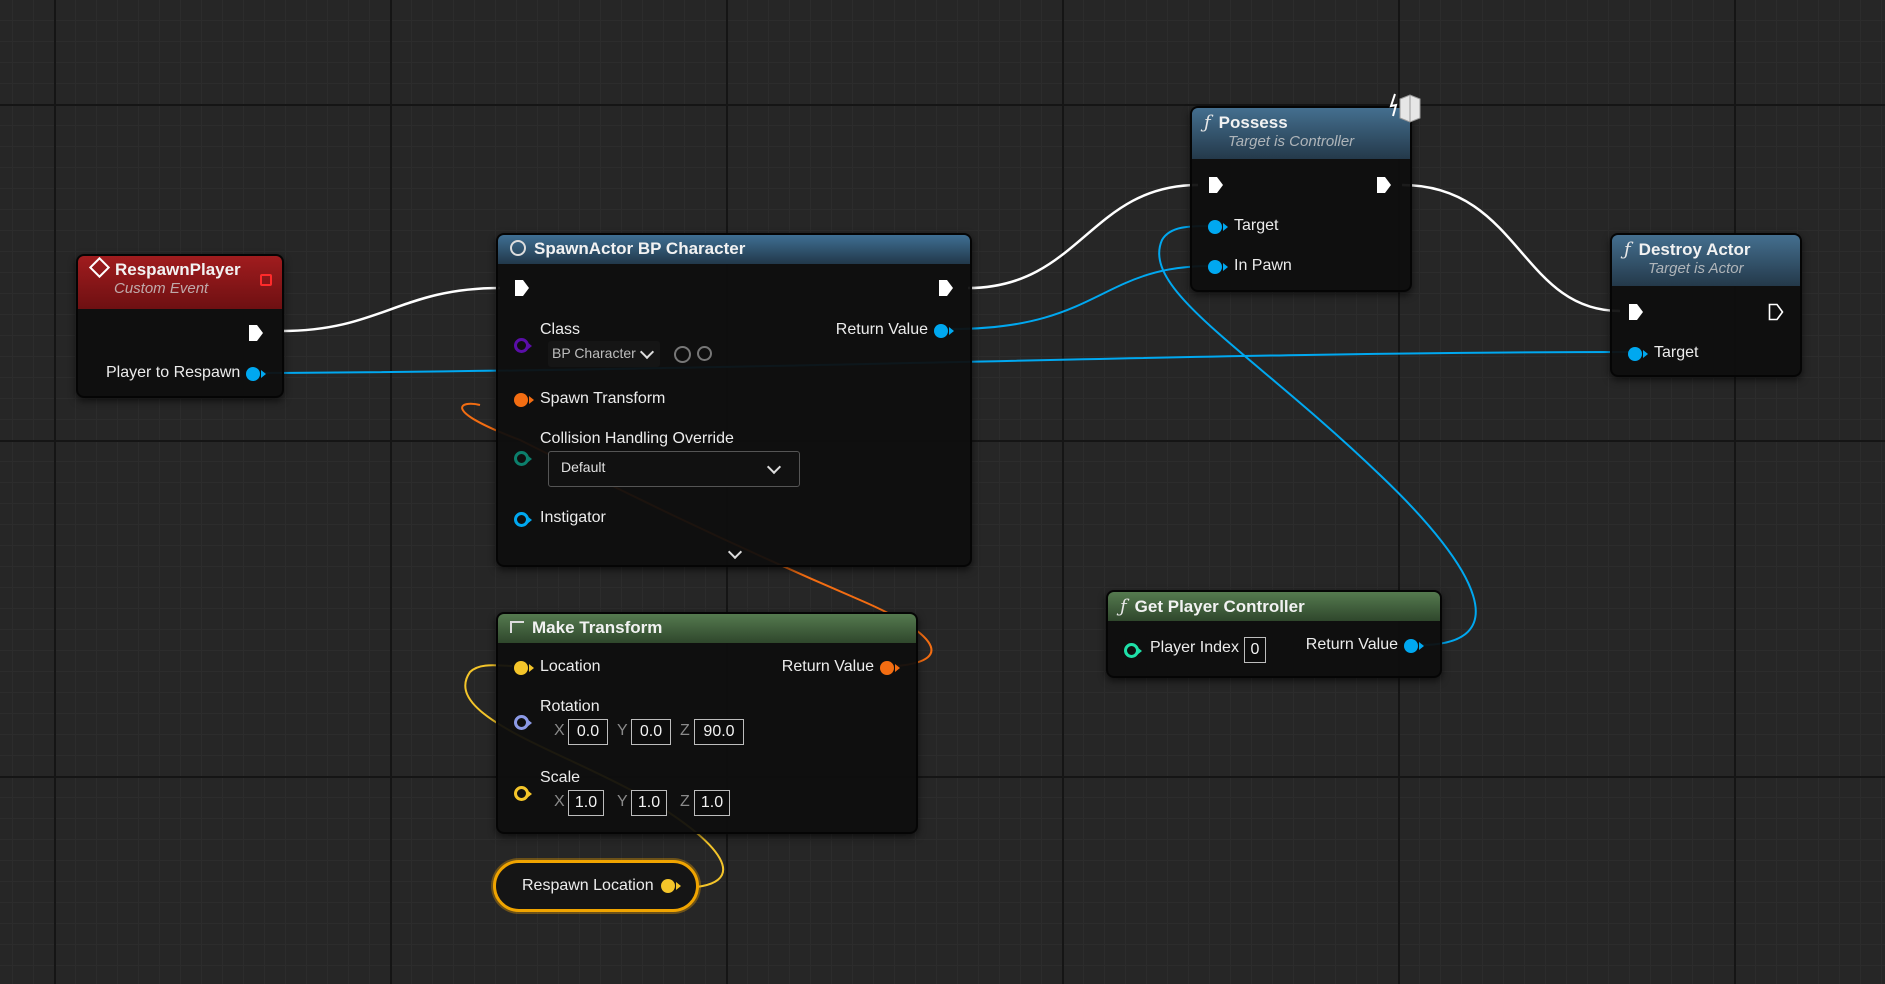 The height and width of the screenshot is (984, 1885). What do you see at coordinates (523, 519) in the screenshot?
I see `instigator-pin` at bounding box center [523, 519].